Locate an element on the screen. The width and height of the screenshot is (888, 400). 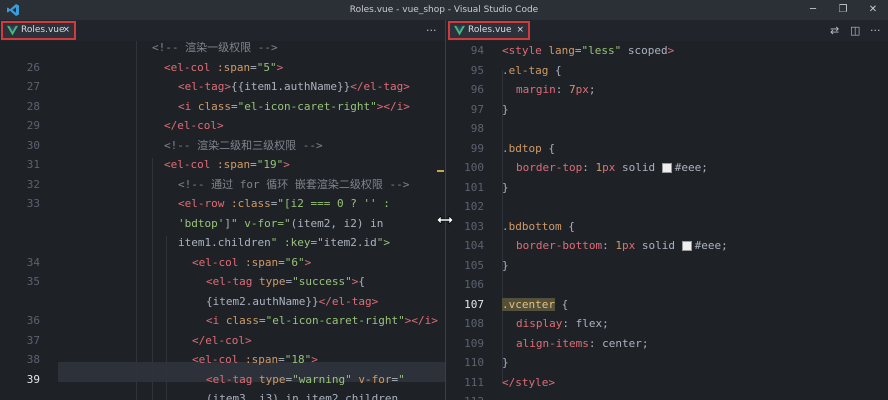
line-number: 99 is located at coordinates (465, 149).